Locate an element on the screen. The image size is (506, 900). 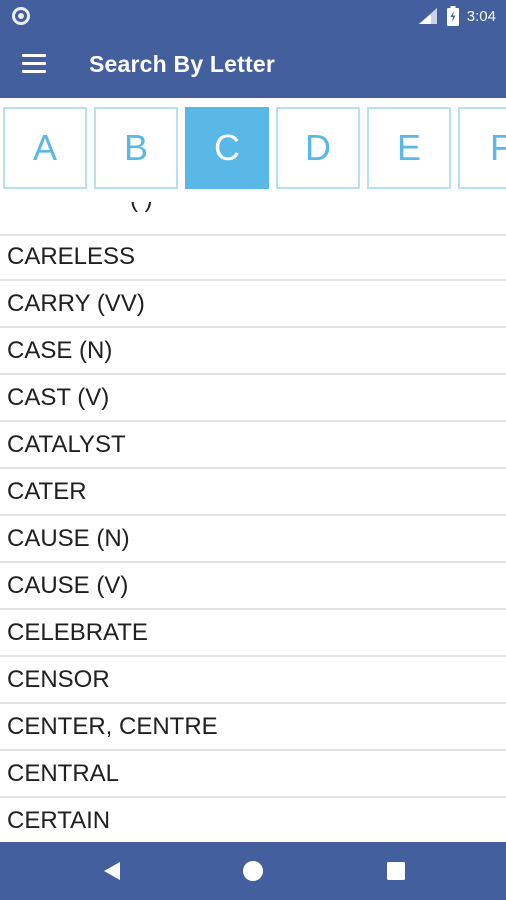
system-nav-bar is located at coordinates (253, 871).